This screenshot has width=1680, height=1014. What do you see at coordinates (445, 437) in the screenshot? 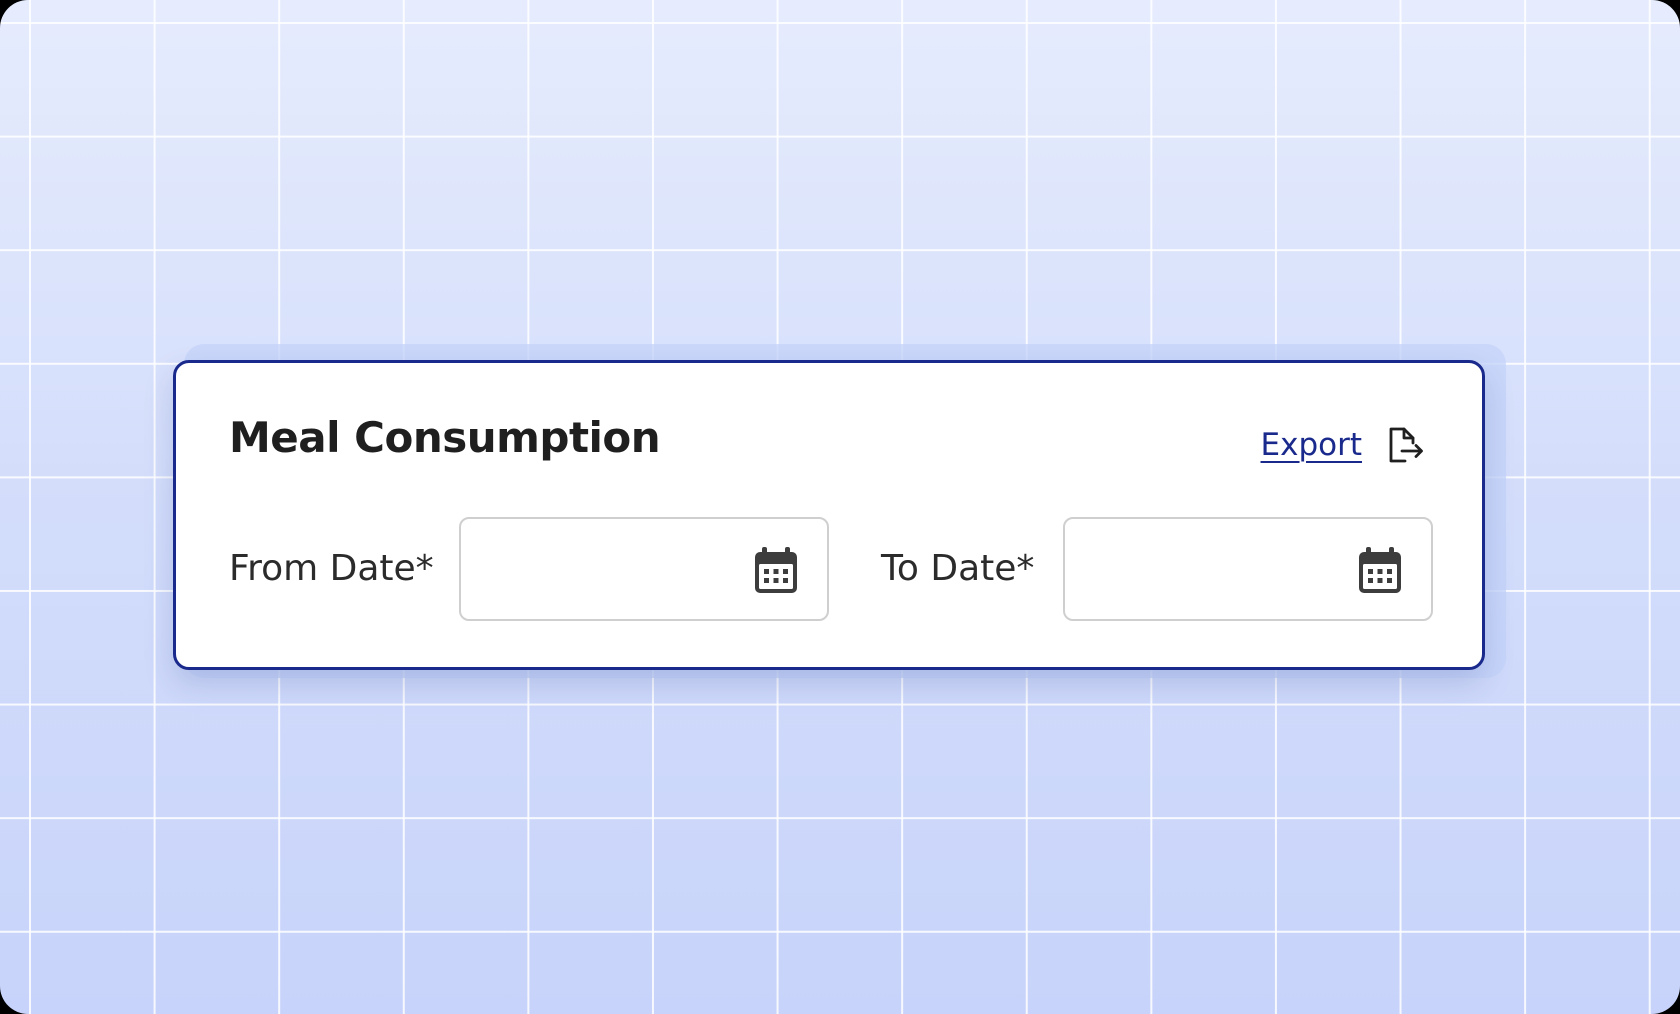
I see `card-title: Meal Consumption` at bounding box center [445, 437].